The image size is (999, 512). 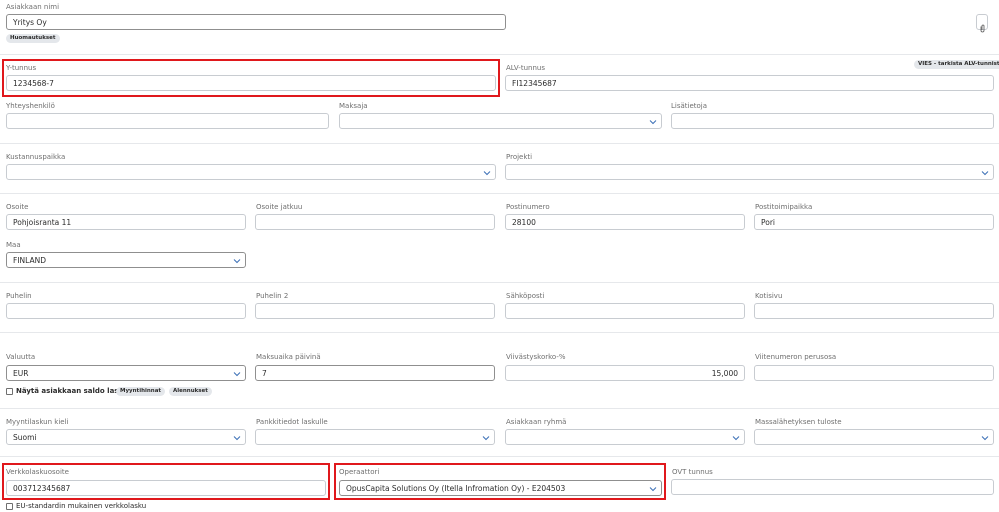 I want to click on mass-print-label: Massalähetyksen tuloste, so click(x=798, y=422).